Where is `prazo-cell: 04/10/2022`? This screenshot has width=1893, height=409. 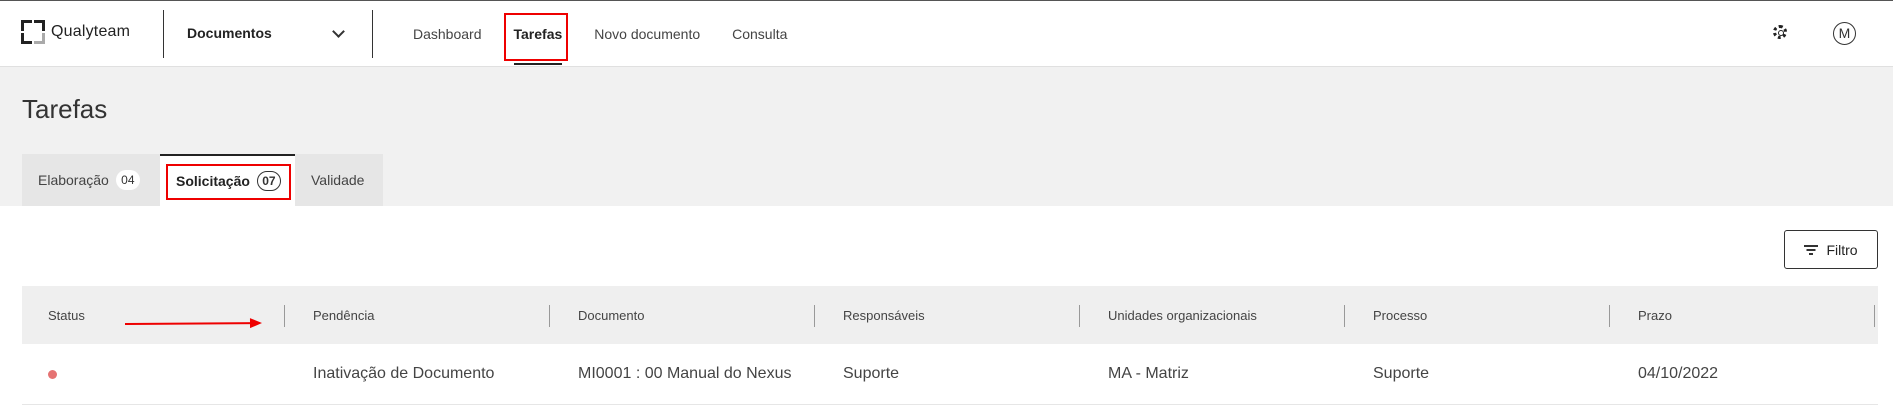
prazo-cell: 04/10/2022 is located at coordinates (1678, 373).